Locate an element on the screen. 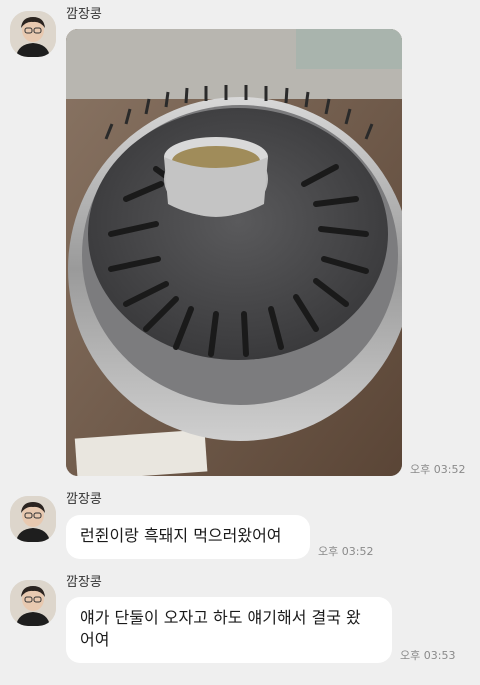 This screenshot has height=685, width=480. message-text: 런쥔이랑 흑돼지 먹으러왔어여 is located at coordinates (181, 535).